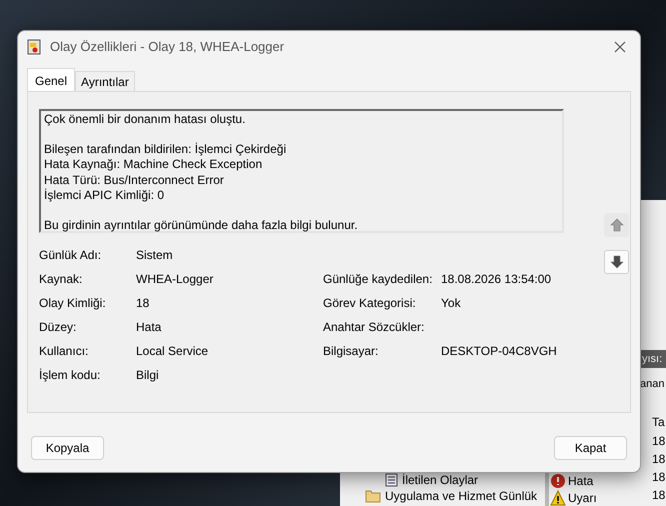  I want to click on description-text: Çok önemli bir donanım hatası oluştu., so click(145, 120).